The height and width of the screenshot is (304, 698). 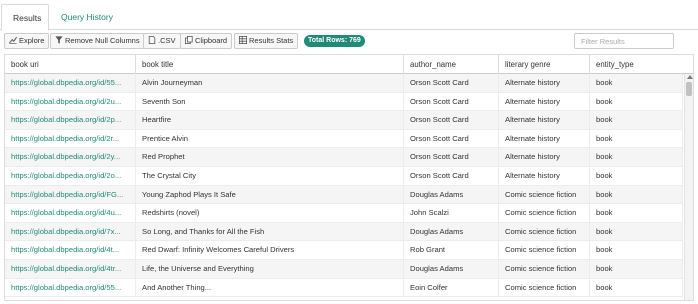 I want to click on scroll-up-arrow-icon, so click(x=689, y=77).